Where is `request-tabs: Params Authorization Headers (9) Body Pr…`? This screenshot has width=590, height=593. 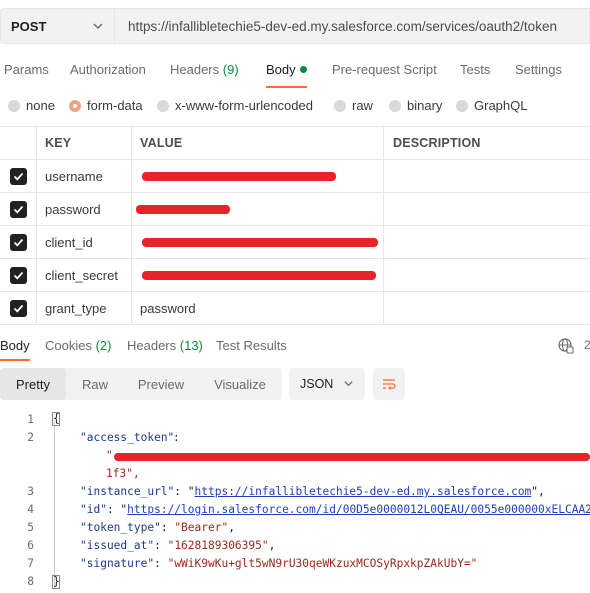
request-tabs: Params Authorization Headers (9) Body Pr… is located at coordinates (295, 70).